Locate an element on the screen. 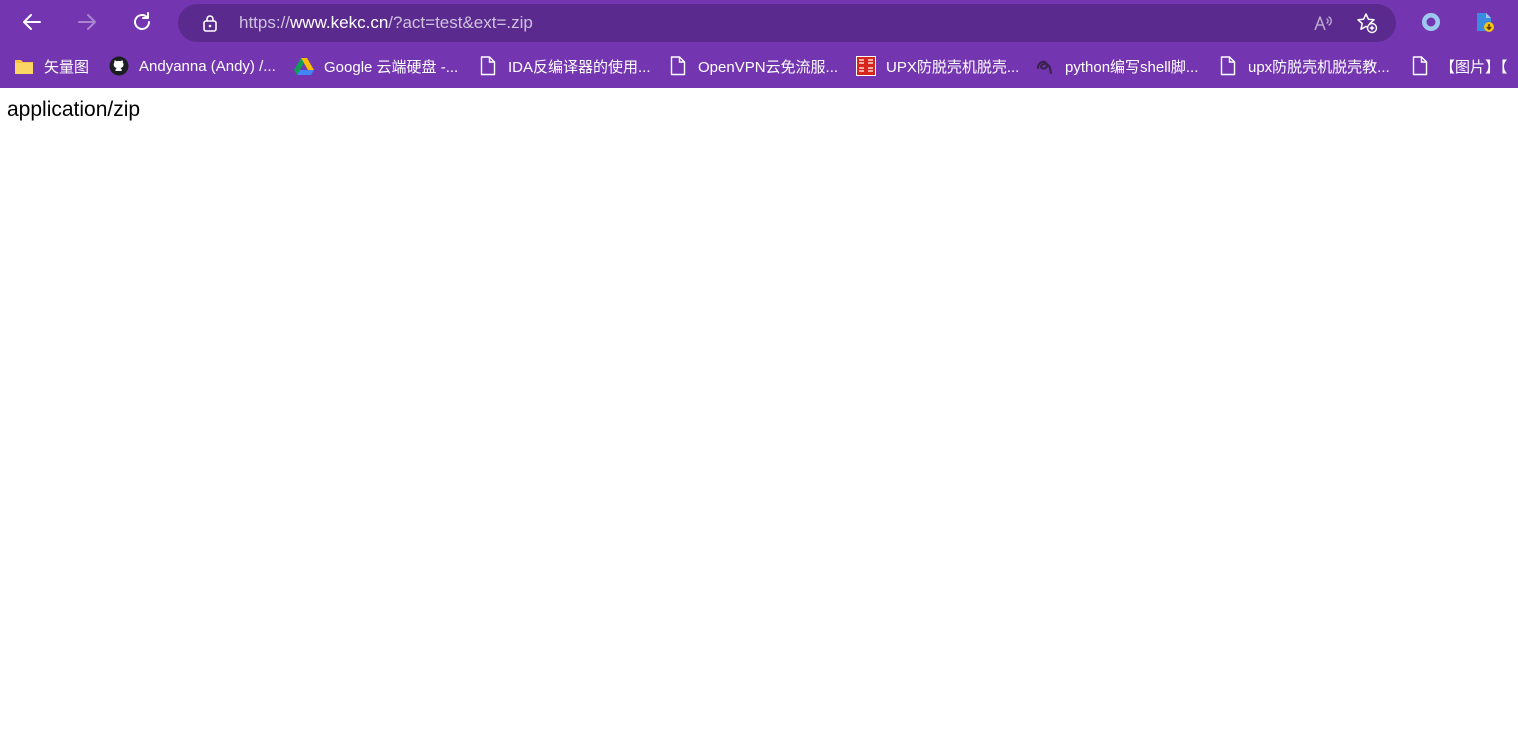 The height and width of the screenshot is (749, 1518). forward-button is located at coordinates (87, 22).